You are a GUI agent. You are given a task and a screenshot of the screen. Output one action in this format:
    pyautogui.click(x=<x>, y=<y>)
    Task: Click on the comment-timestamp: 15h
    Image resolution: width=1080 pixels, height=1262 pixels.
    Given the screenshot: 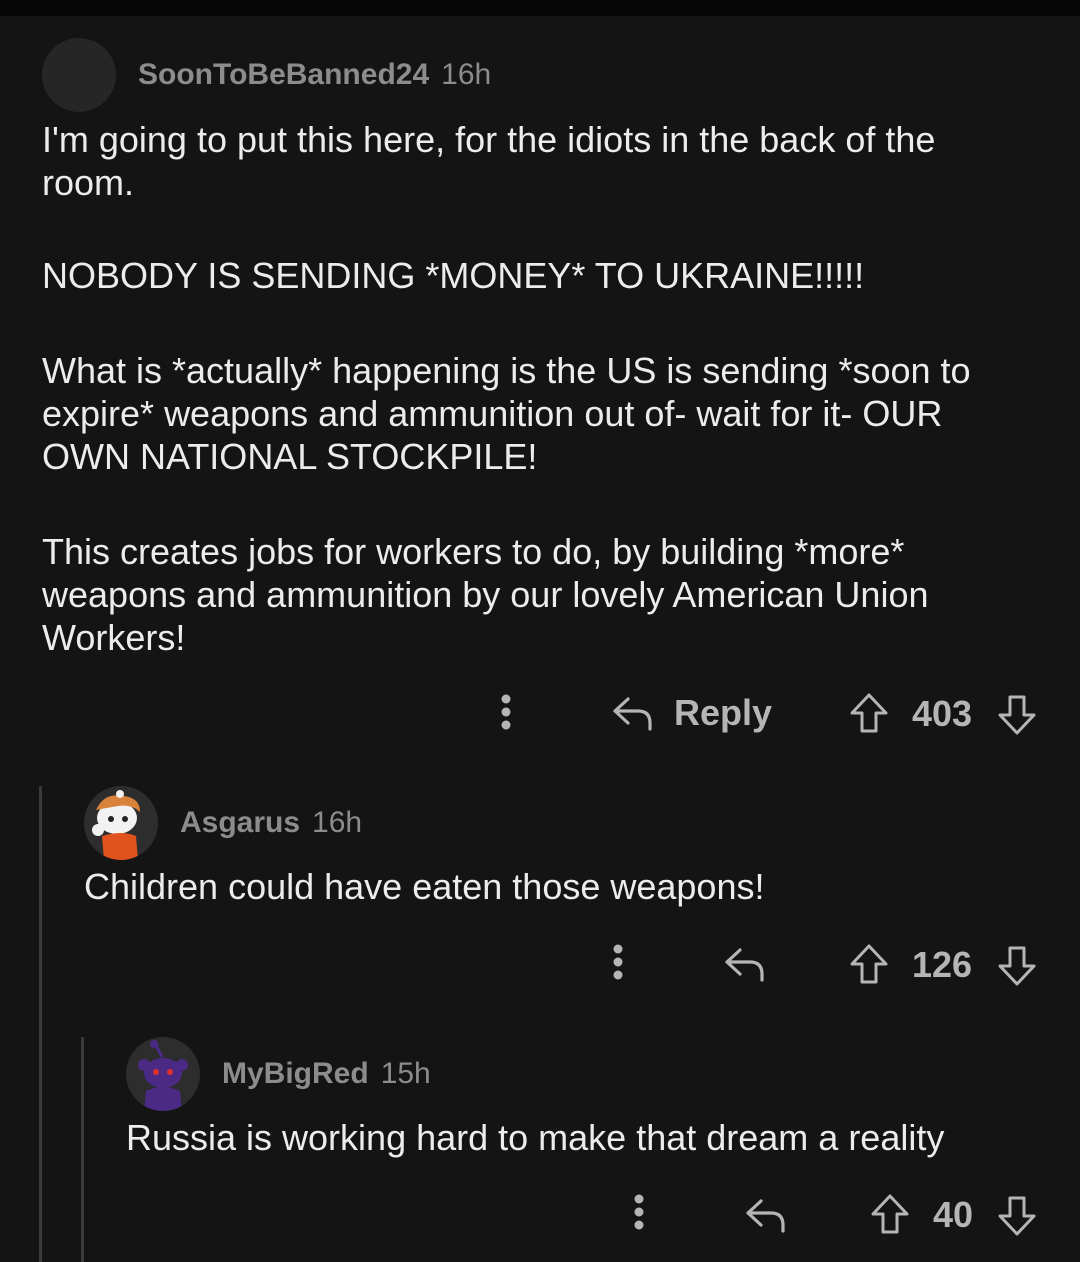 What is the action you would take?
    pyautogui.click(x=405, y=1073)
    